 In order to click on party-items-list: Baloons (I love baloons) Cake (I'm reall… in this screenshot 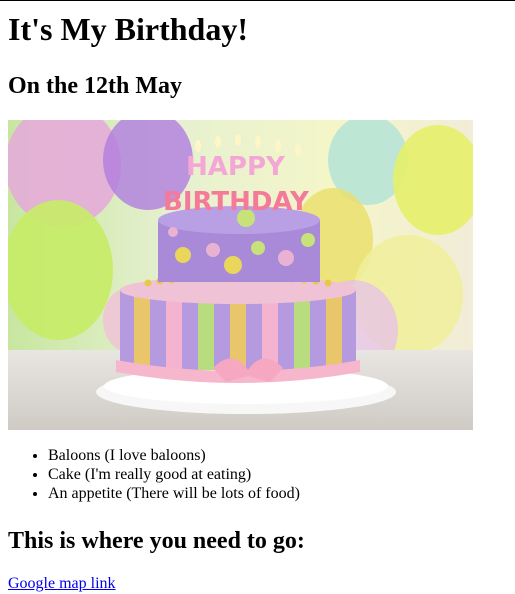, I will do `click(257, 474)`.